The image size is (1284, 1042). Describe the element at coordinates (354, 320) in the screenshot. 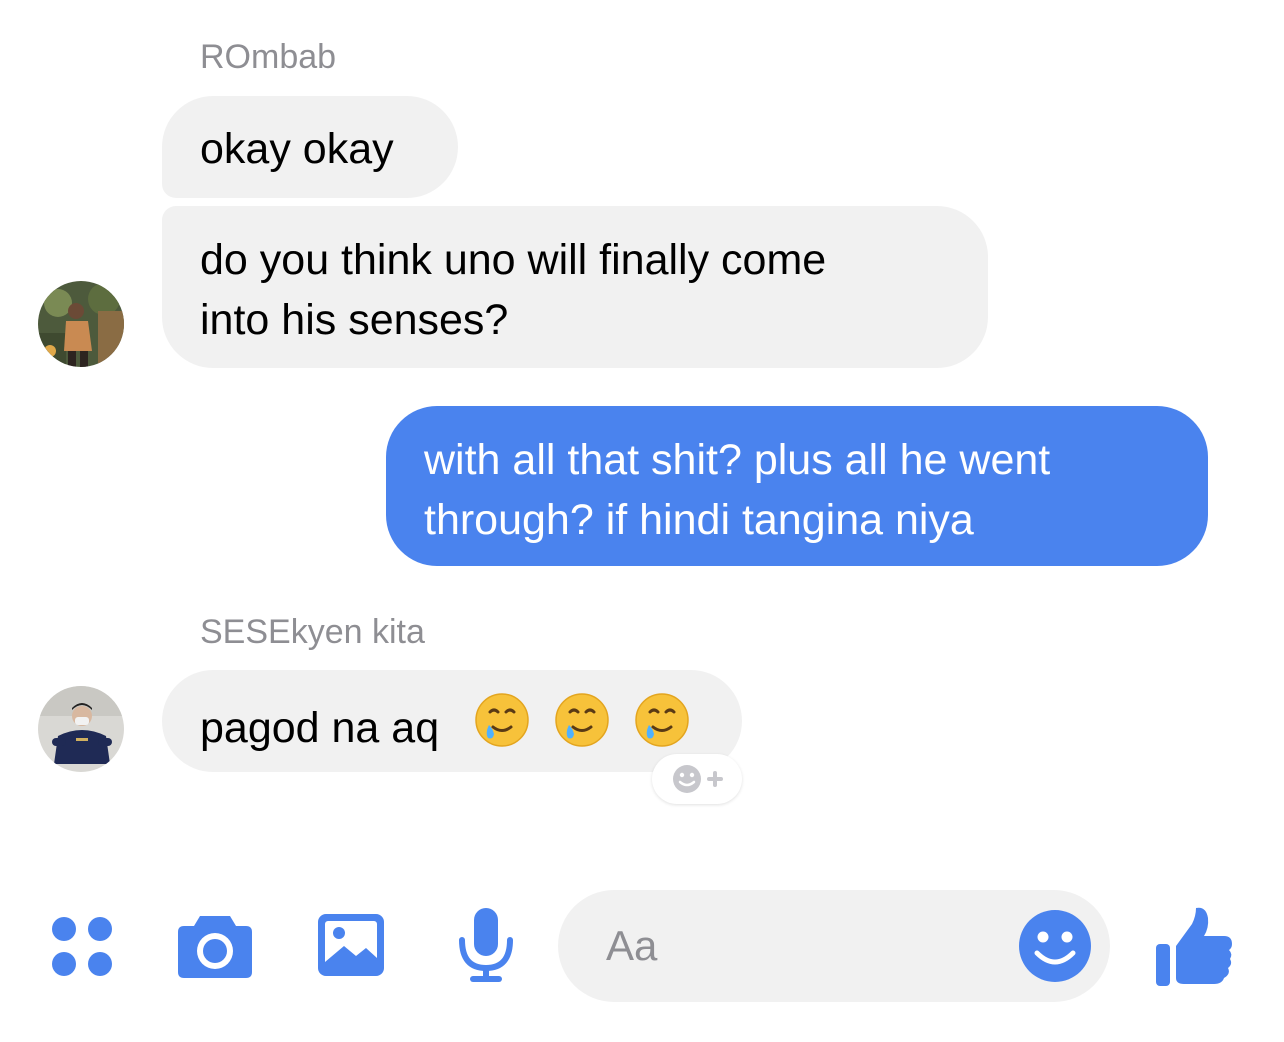

I see `message-text: into his senses?` at that location.